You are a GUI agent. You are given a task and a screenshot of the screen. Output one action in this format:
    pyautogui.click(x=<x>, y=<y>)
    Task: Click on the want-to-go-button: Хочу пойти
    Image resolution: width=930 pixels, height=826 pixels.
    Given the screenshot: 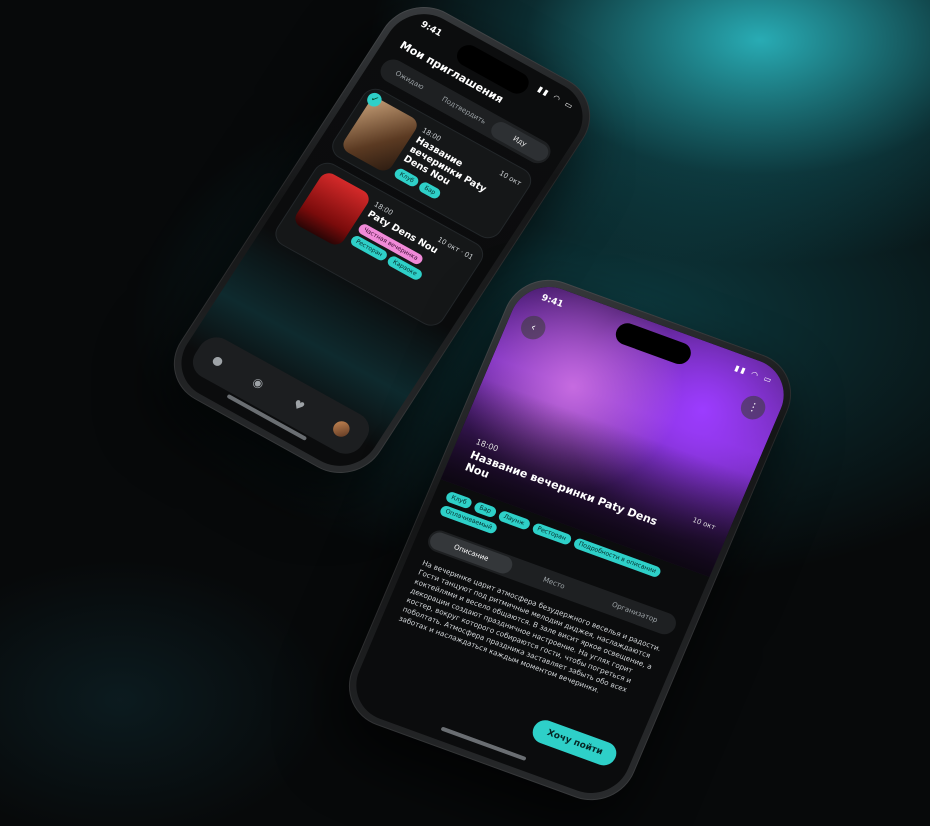 What is the action you would take?
    pyautogui.click(x=575, y=742)
    